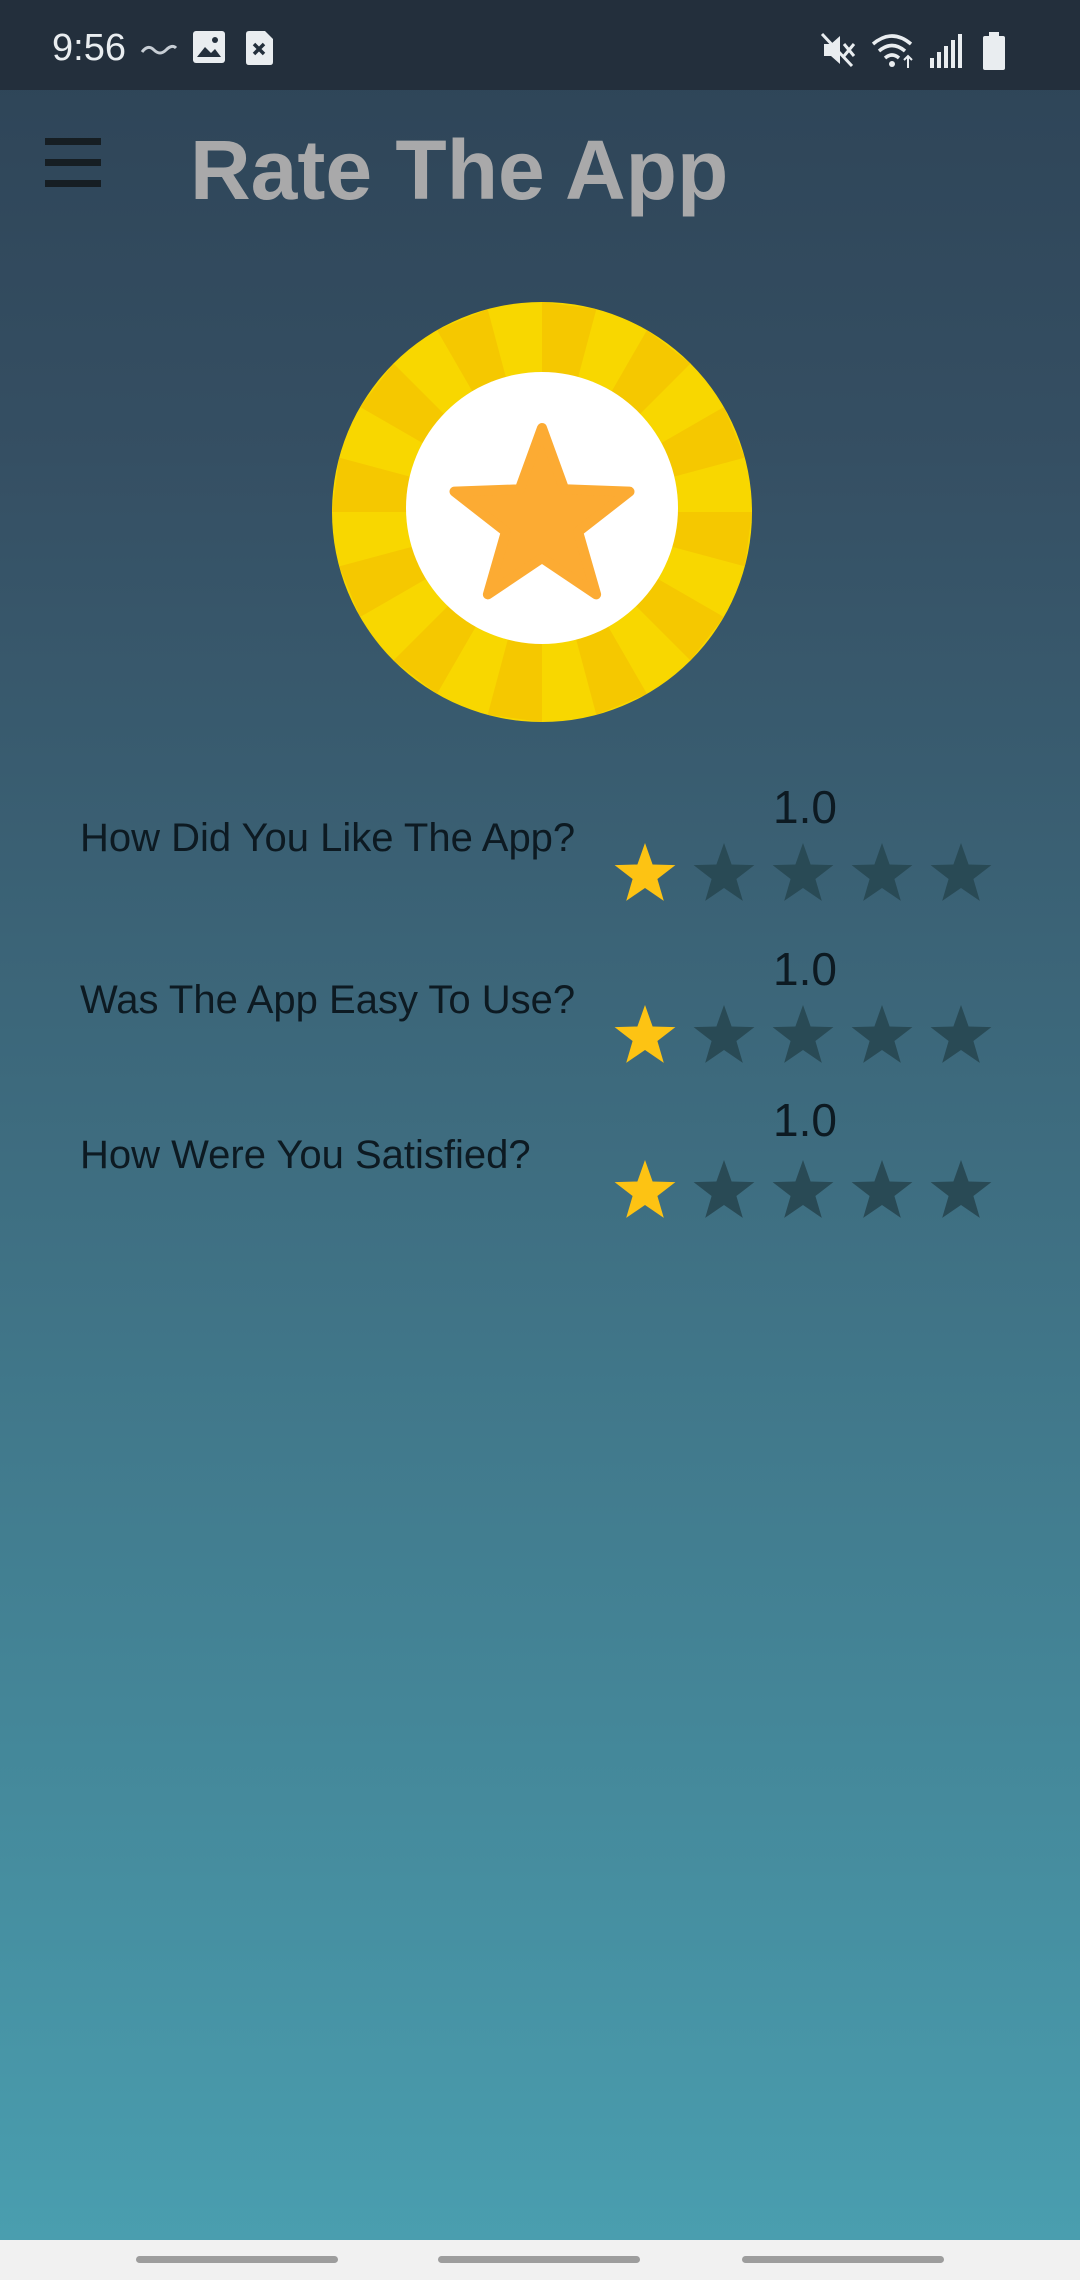 The height and width of the screenshot is (2280, 1080). I want to click on menu-icon, so click(73, 162).